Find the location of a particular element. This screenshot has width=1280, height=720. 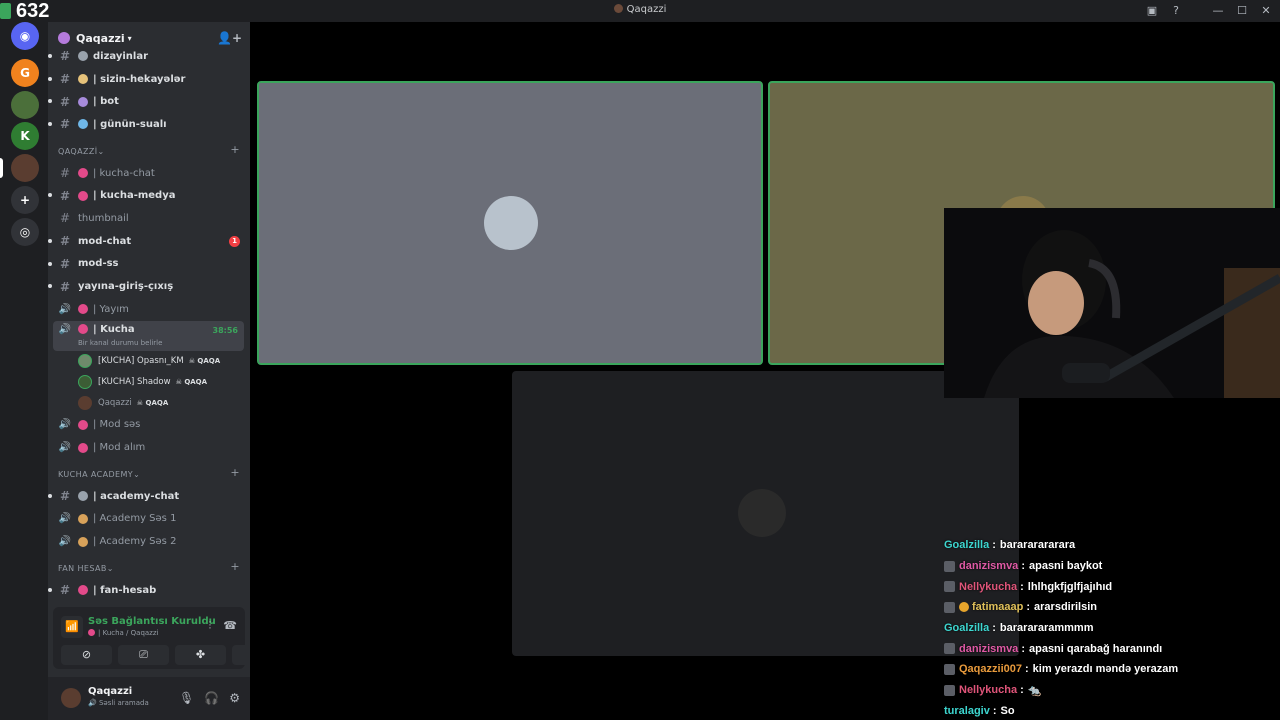

server-kucha-icon: K is located at coordinates (25, 136).